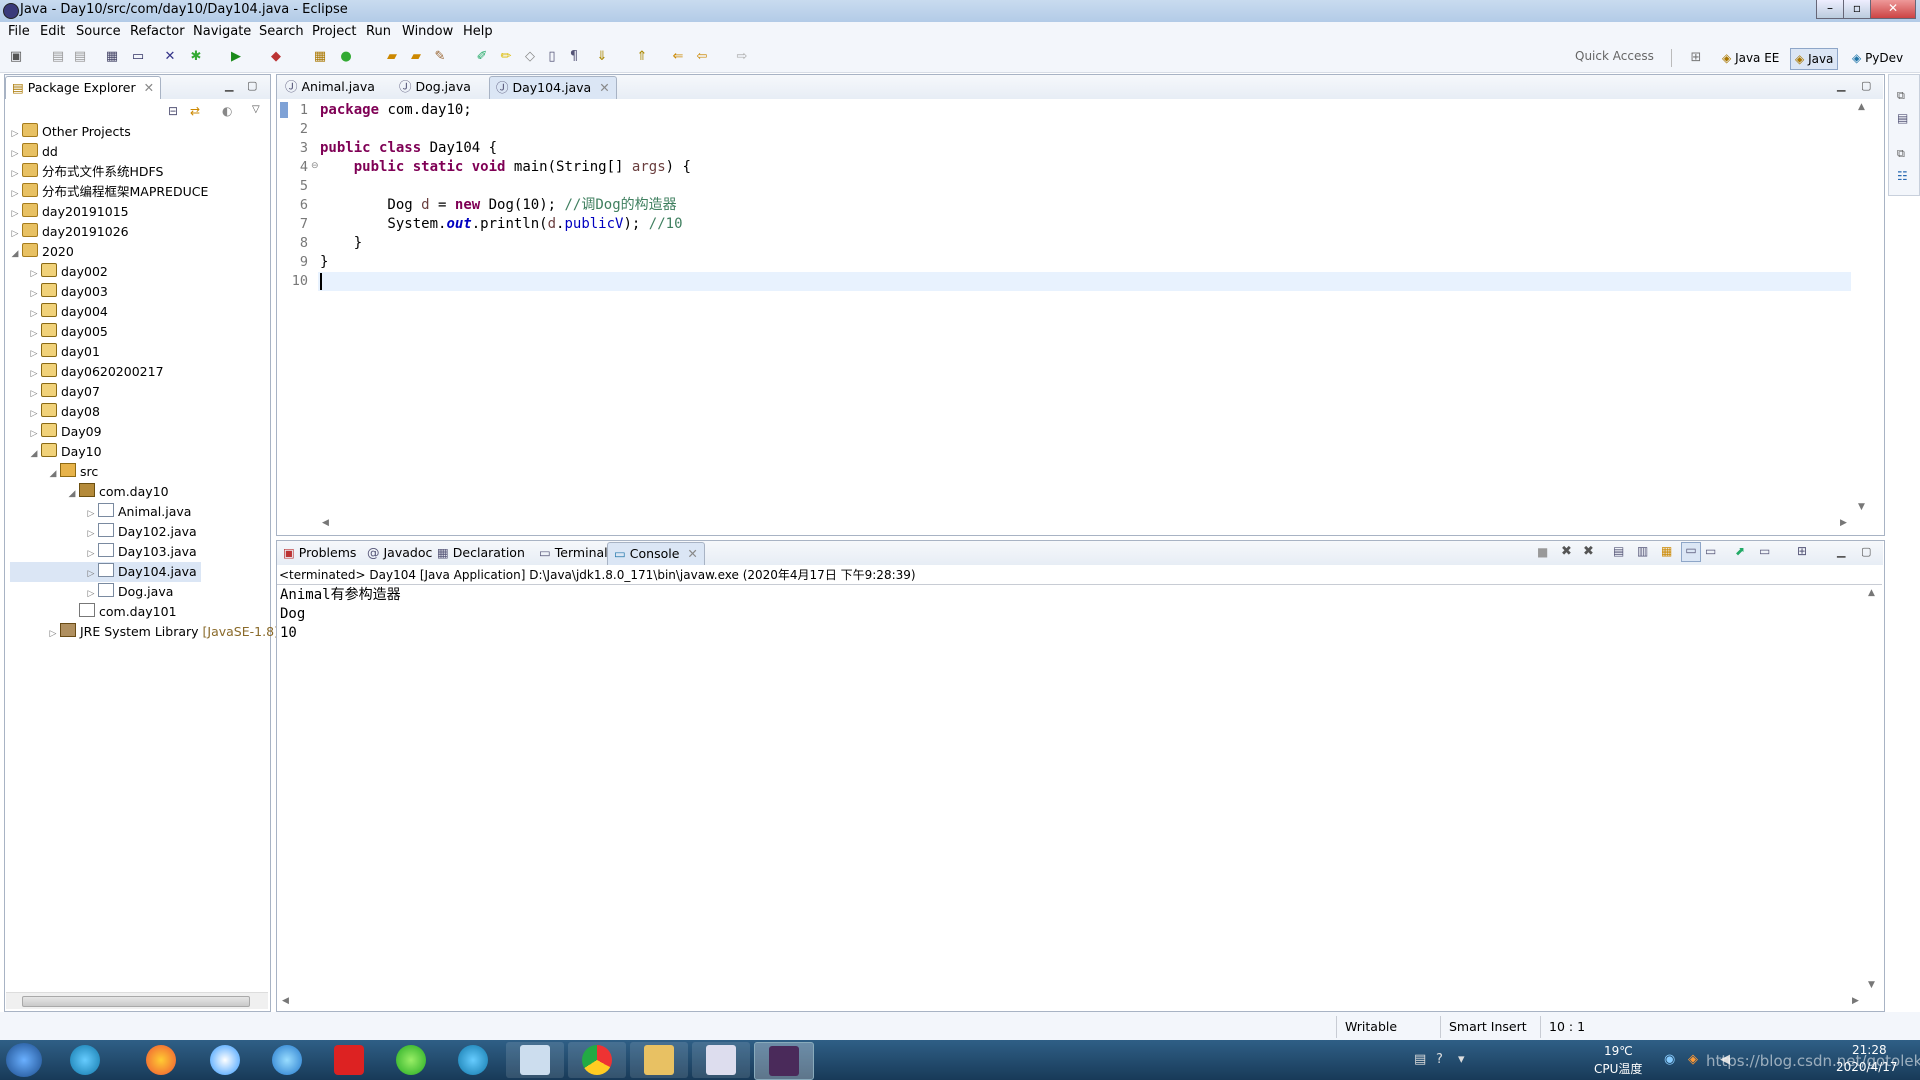 This screenshot has width=1920, height=1080. Describe the element at coordinates (505, 224) in the screenshot. I see `code-line: System.out.println(d.publicV); //10` at that location.